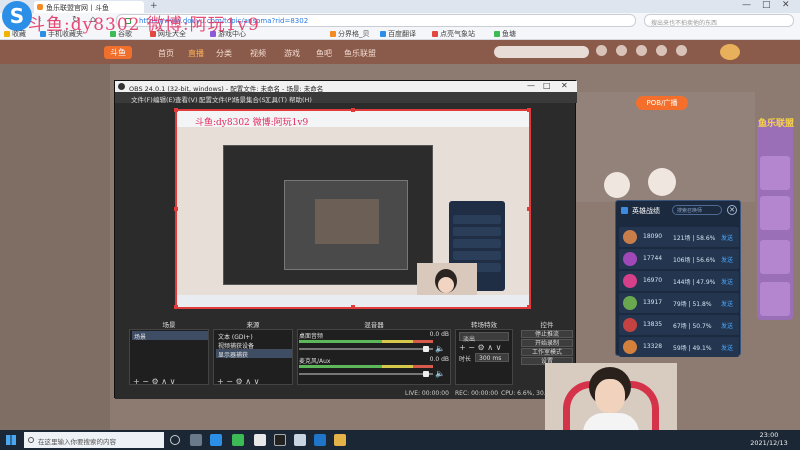 This screenshot has height=450, width=800. What do you see at coordinates (679, 281) in the screenshot?
I see `rank-row: 16970 144场 | 47.9% 发送` at bounding box center [679, 281].